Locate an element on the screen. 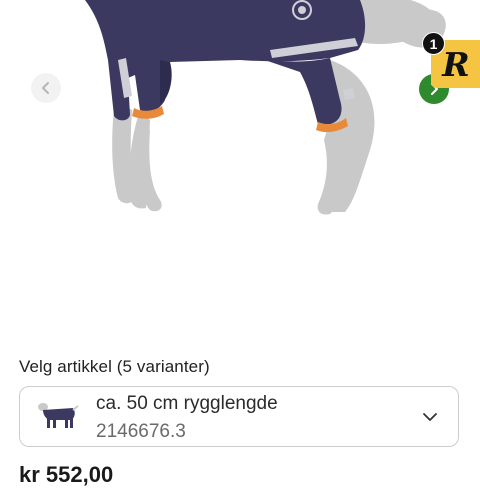 This screenshot has width=480, height=488. product-price: kr 552,00 is located at coordinates (66, 474).